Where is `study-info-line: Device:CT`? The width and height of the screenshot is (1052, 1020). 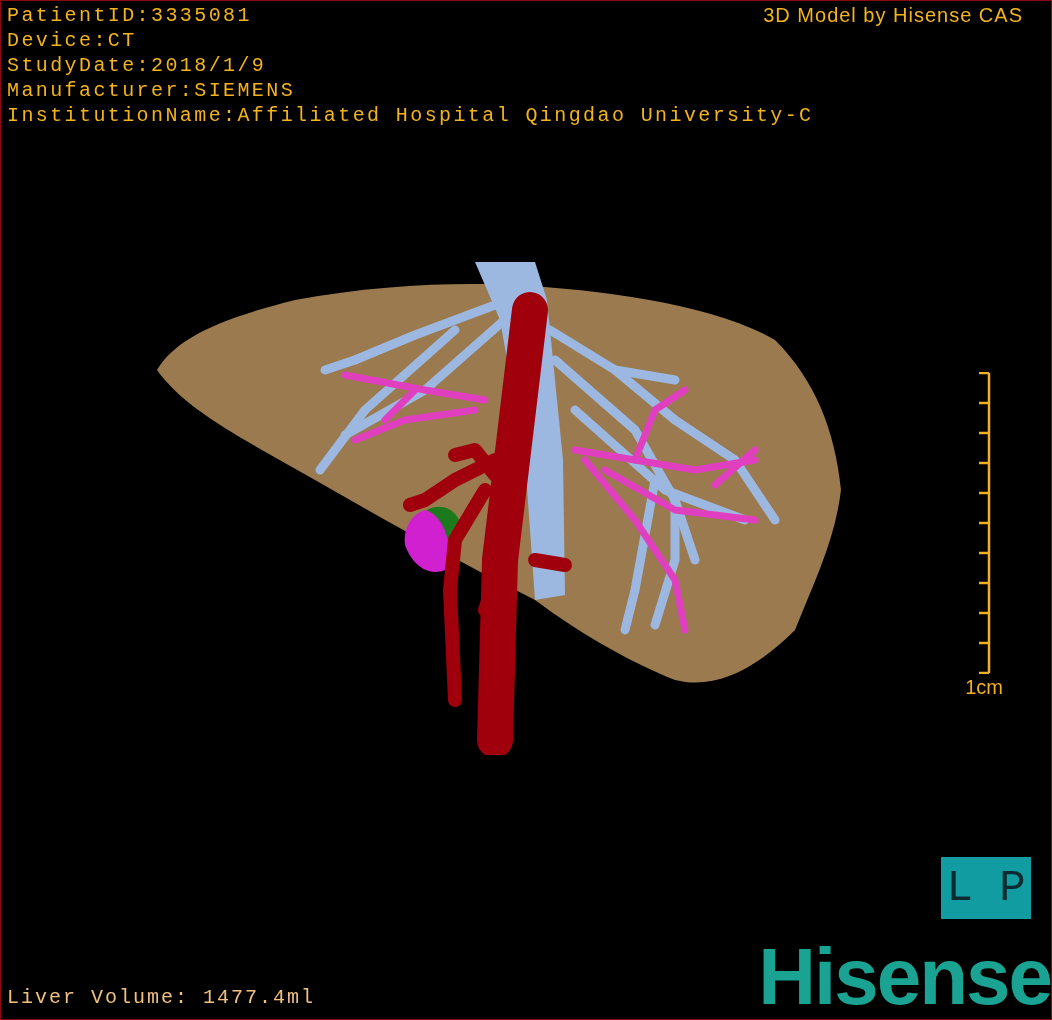
study-info-line: Device:CT is located at coordinates (72, 40).